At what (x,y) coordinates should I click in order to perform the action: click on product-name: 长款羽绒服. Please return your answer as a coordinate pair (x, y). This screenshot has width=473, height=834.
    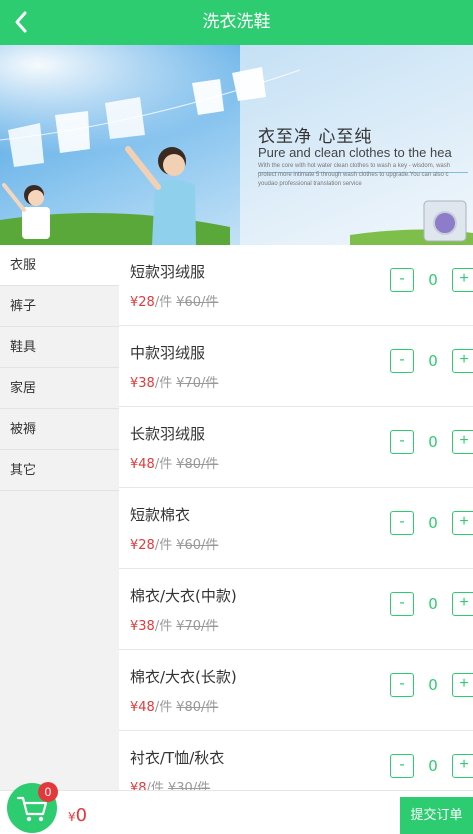
    Looking at the image, I should click on (168, 434).